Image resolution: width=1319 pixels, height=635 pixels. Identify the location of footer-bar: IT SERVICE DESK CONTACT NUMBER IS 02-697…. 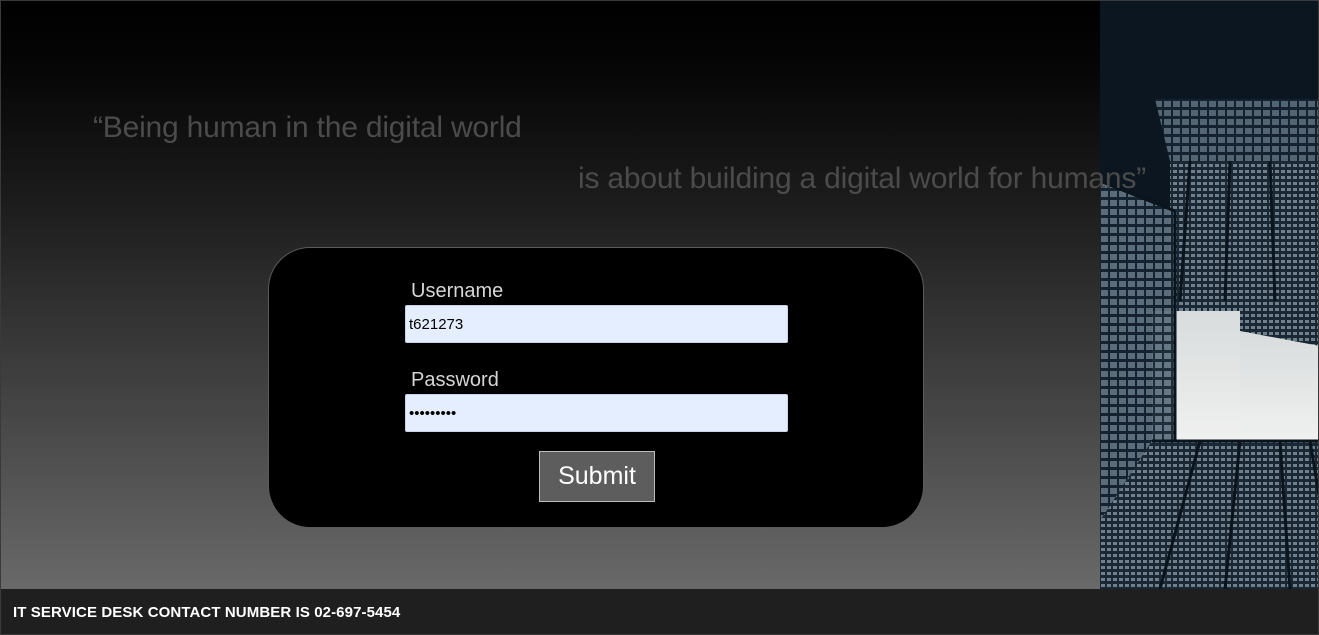
(659, 611).